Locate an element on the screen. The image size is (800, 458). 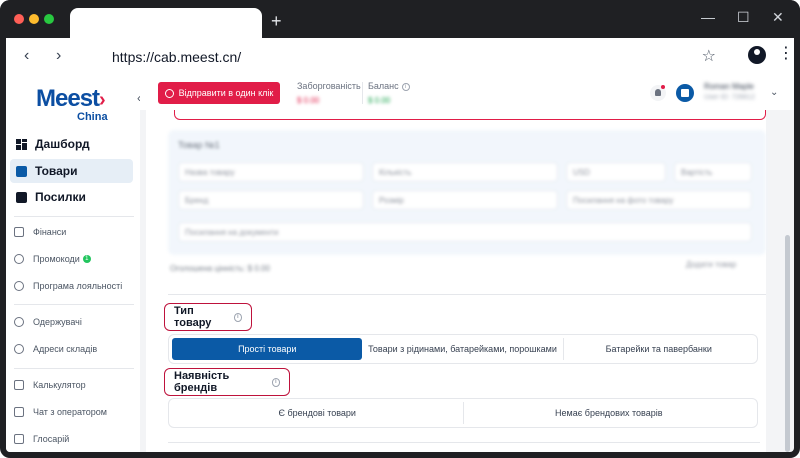
book-icon is located at coordinates (19, 439).